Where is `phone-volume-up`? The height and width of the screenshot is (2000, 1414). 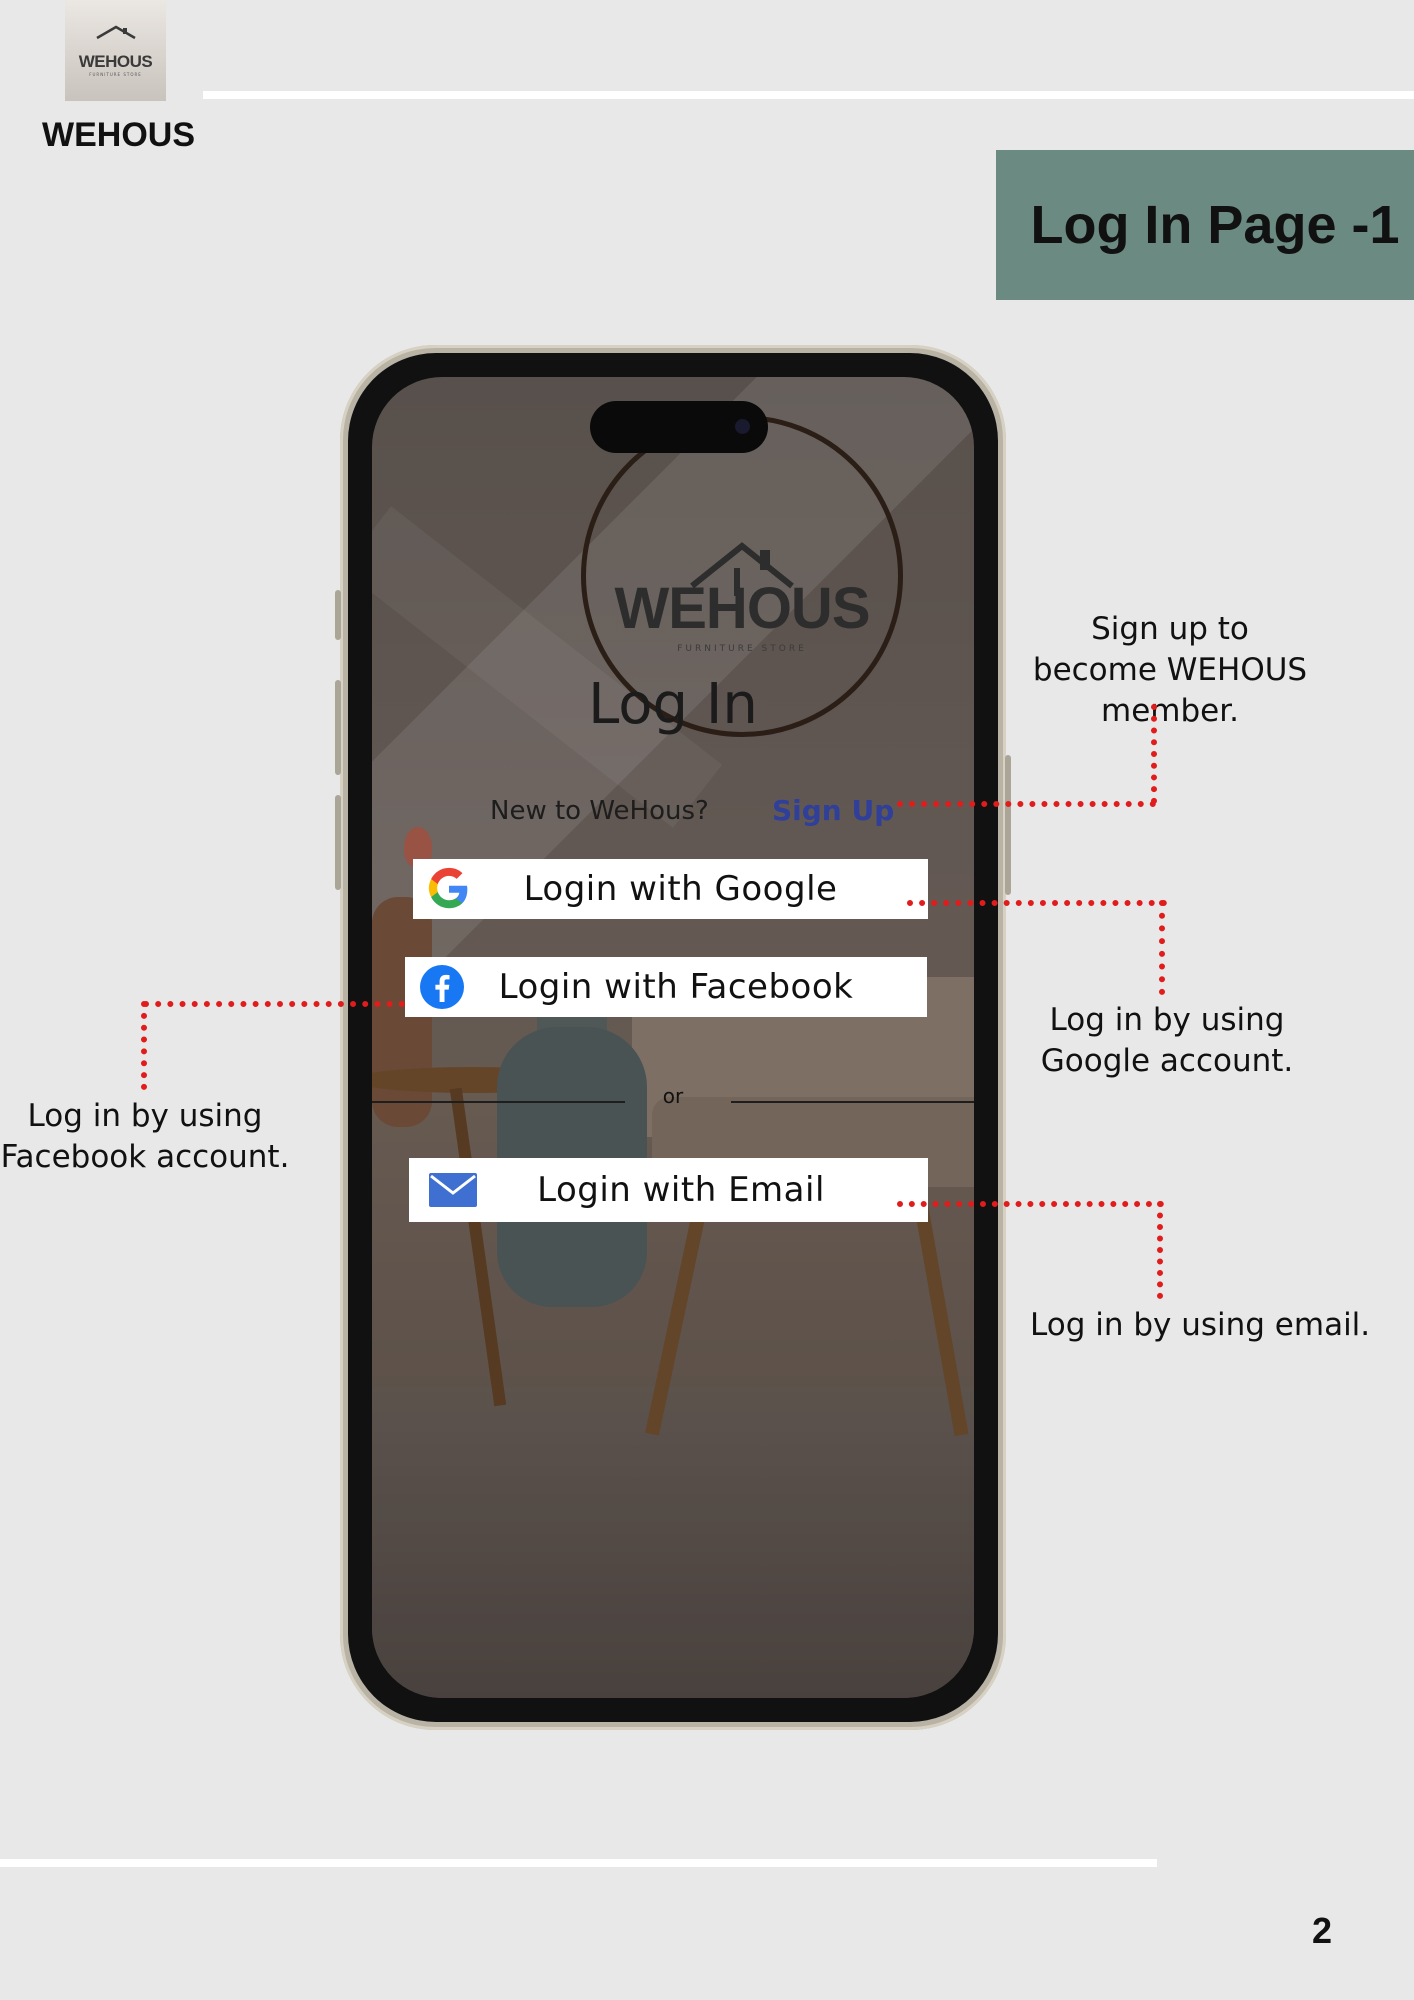 phone-volume-up is located at coordinates (338, 727).